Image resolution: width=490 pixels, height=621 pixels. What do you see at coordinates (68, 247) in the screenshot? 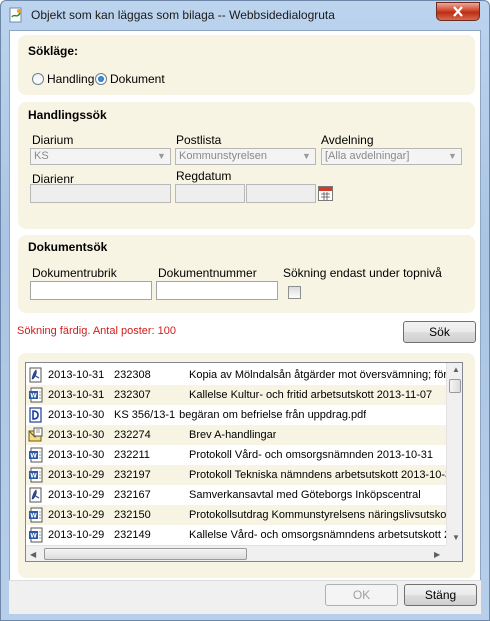
I see `doc-search-title: Dokumentsök` at bounding box center [68, 247].